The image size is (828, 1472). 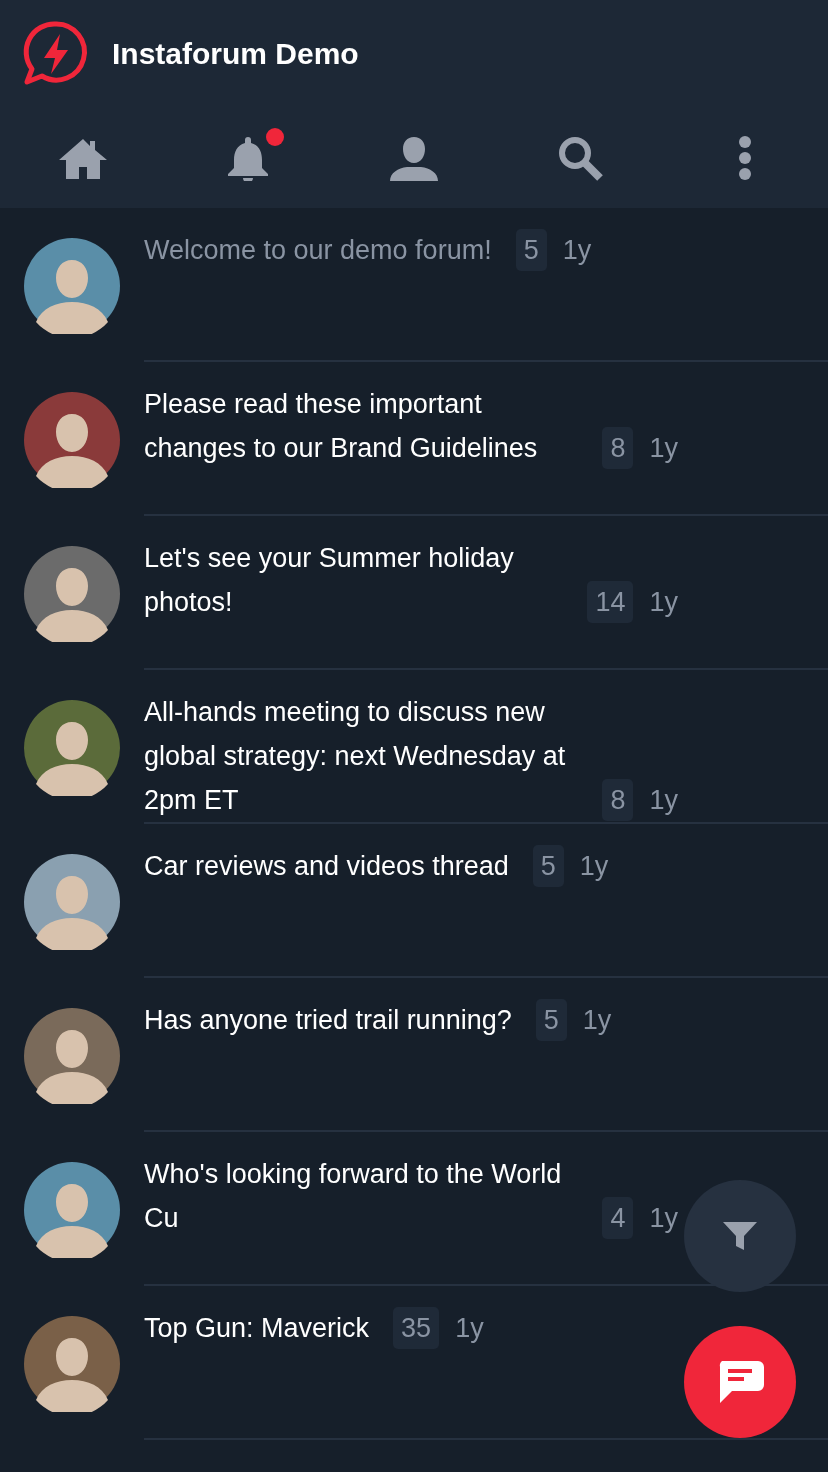 I want to click on topic-title: Welcome to our demo forum!, so click(x=318, y=250).